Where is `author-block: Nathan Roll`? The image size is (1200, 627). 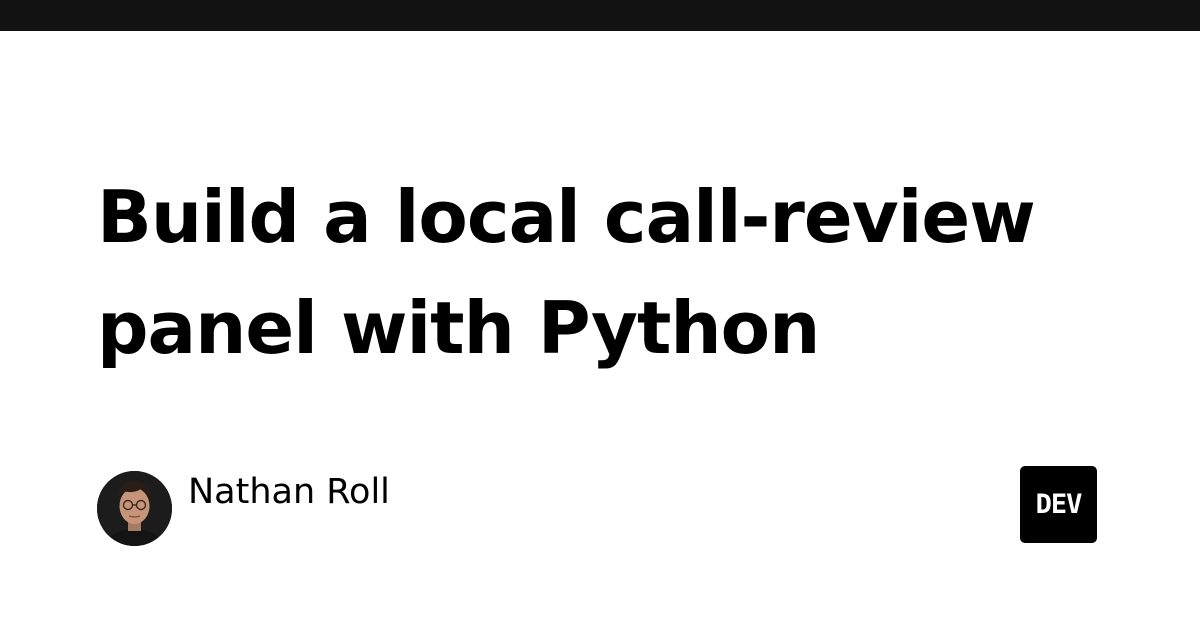
author-block: Nathan Roll is located at coordinates (243, 508).